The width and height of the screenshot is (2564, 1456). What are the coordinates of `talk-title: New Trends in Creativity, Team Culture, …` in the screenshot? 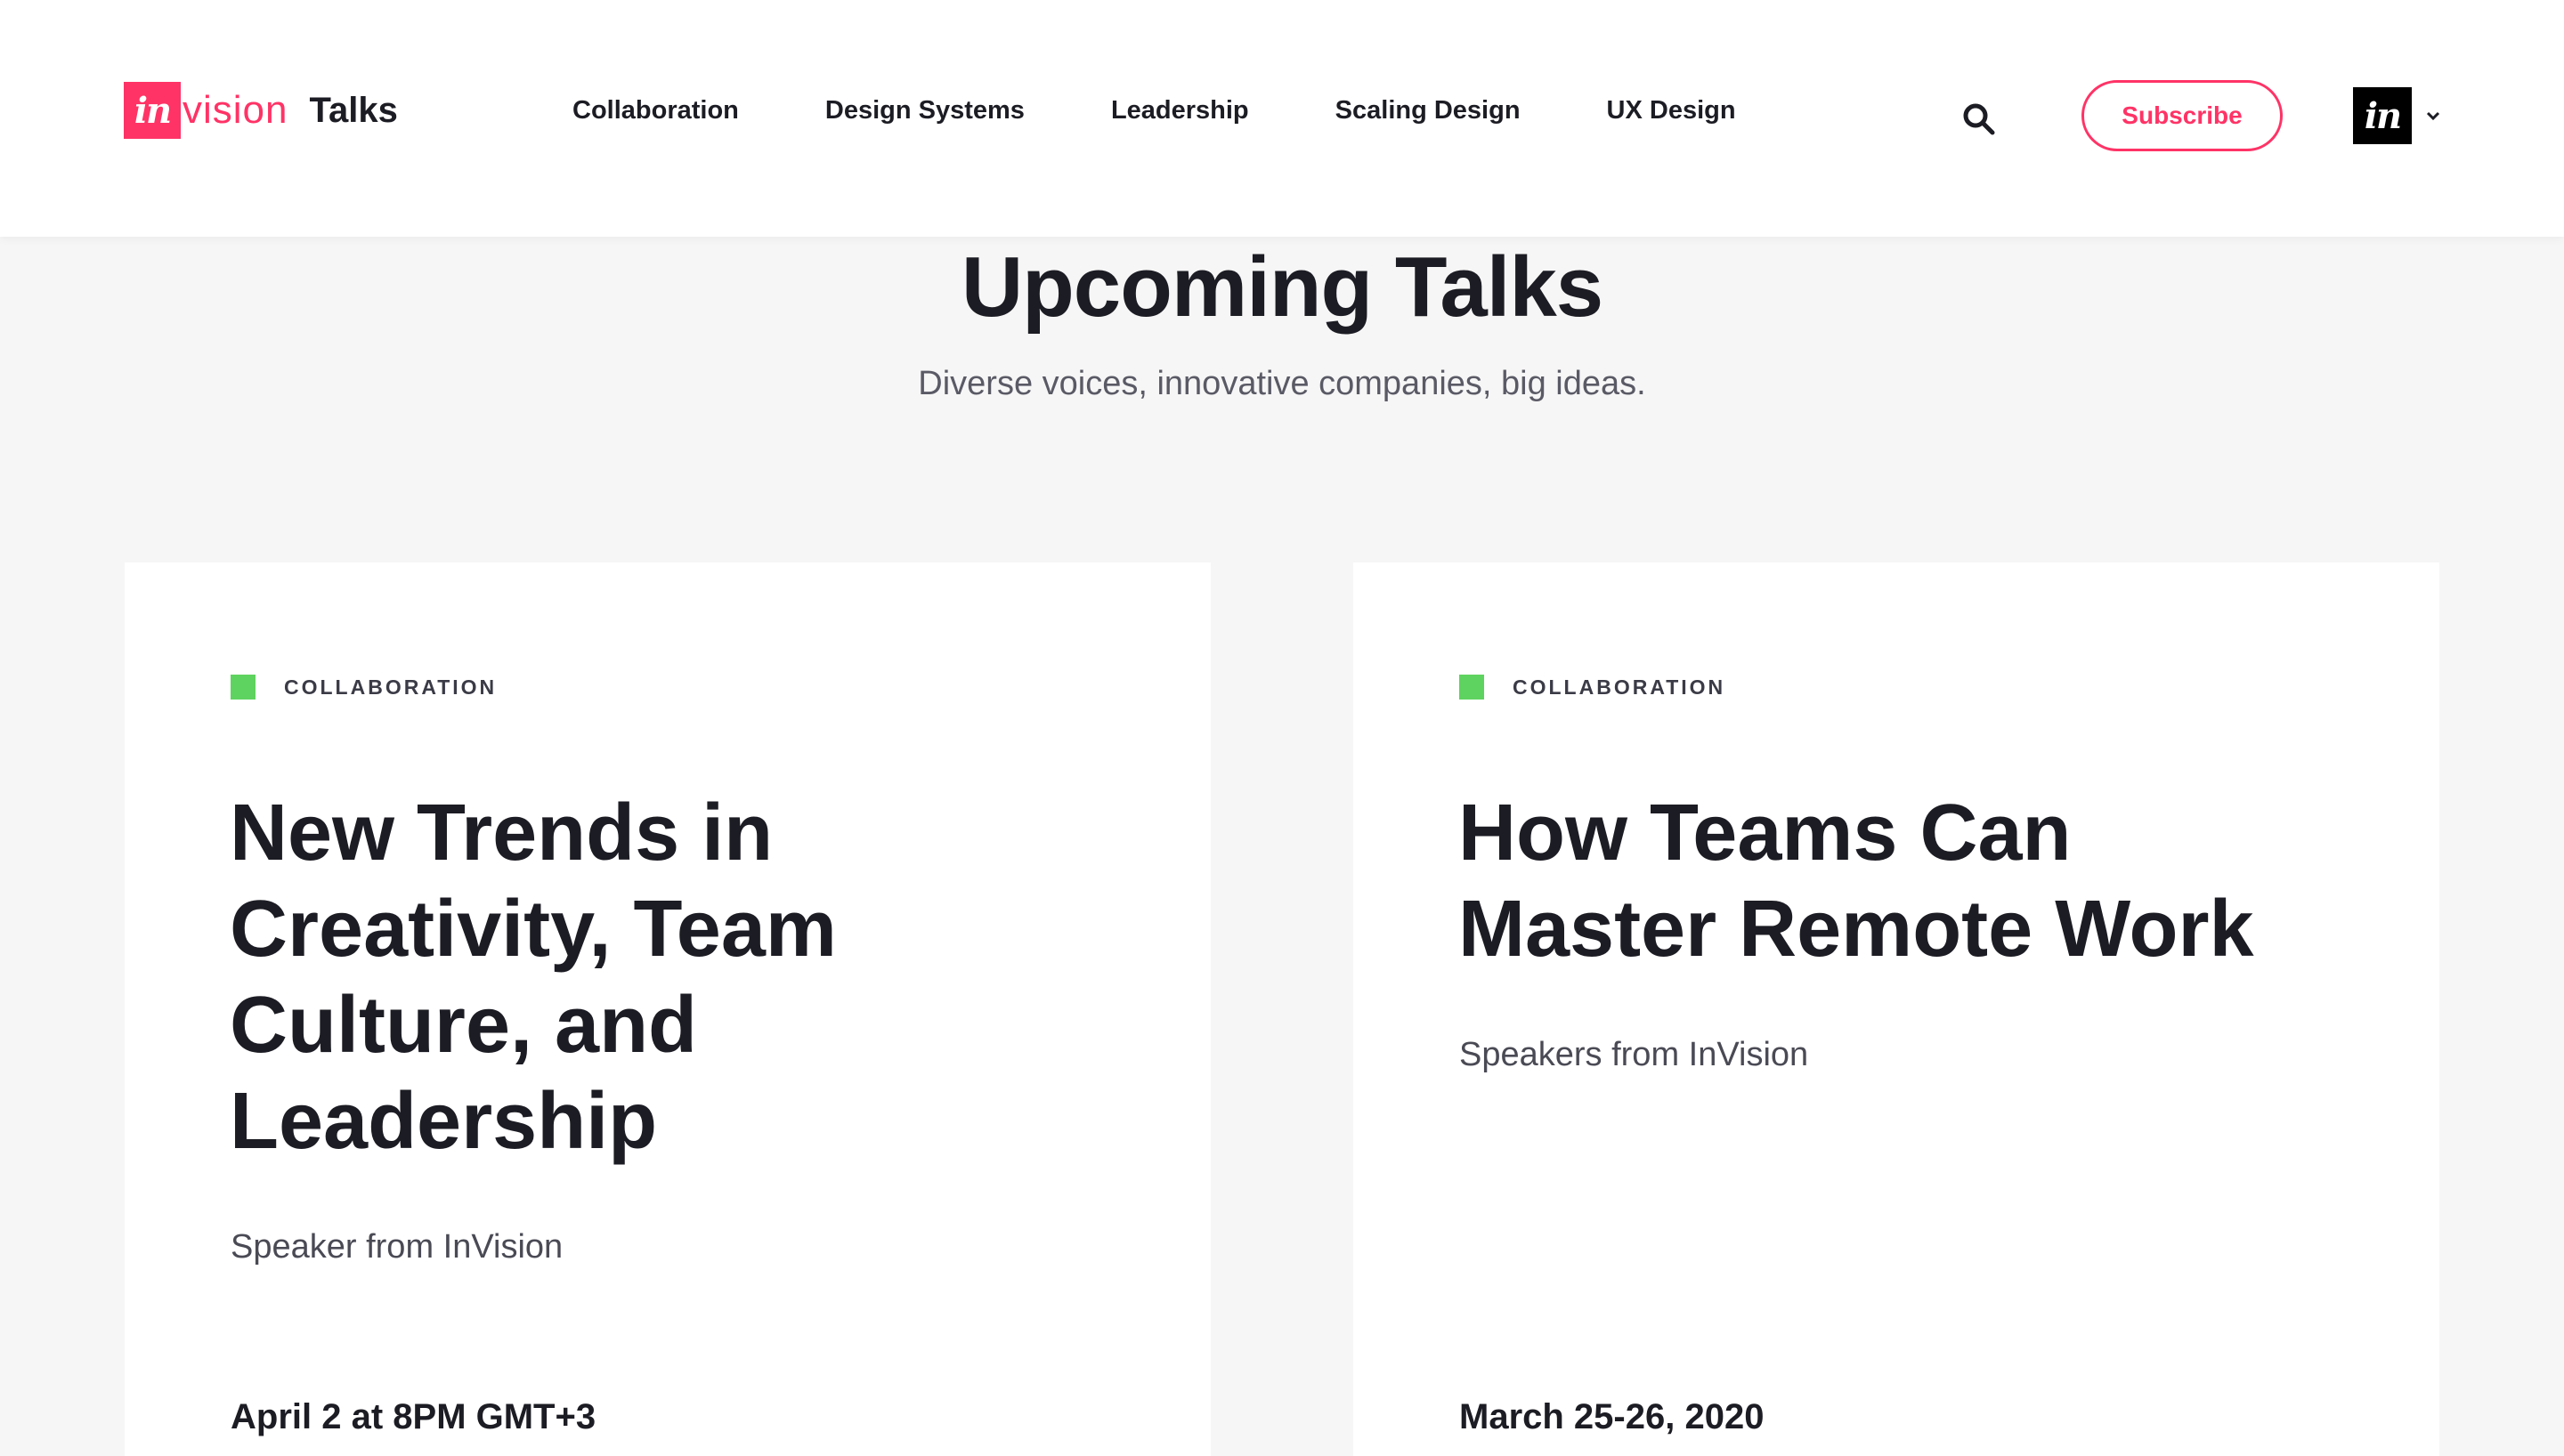 It's located at (595, 977).